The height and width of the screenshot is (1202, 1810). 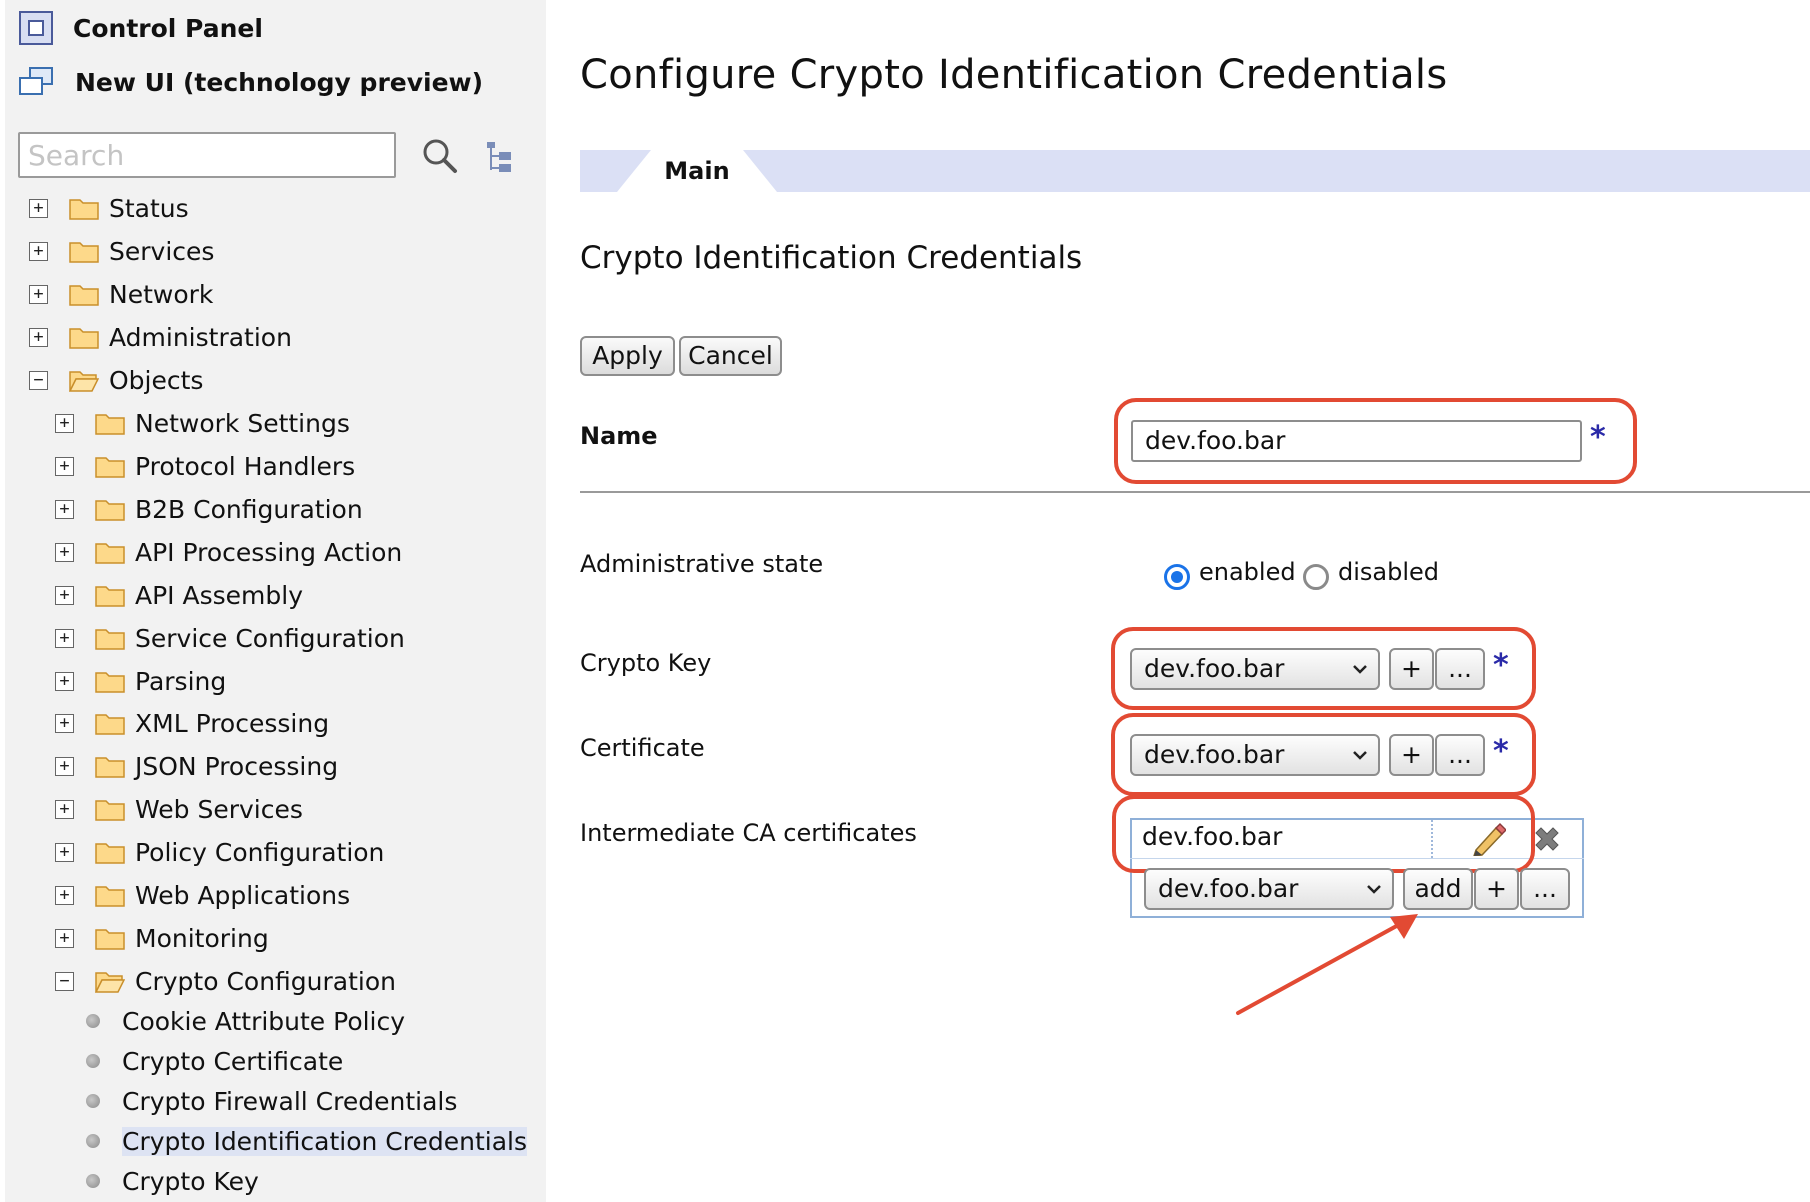 I want to click on annotation-arrow, so click(x=1327, y=964).